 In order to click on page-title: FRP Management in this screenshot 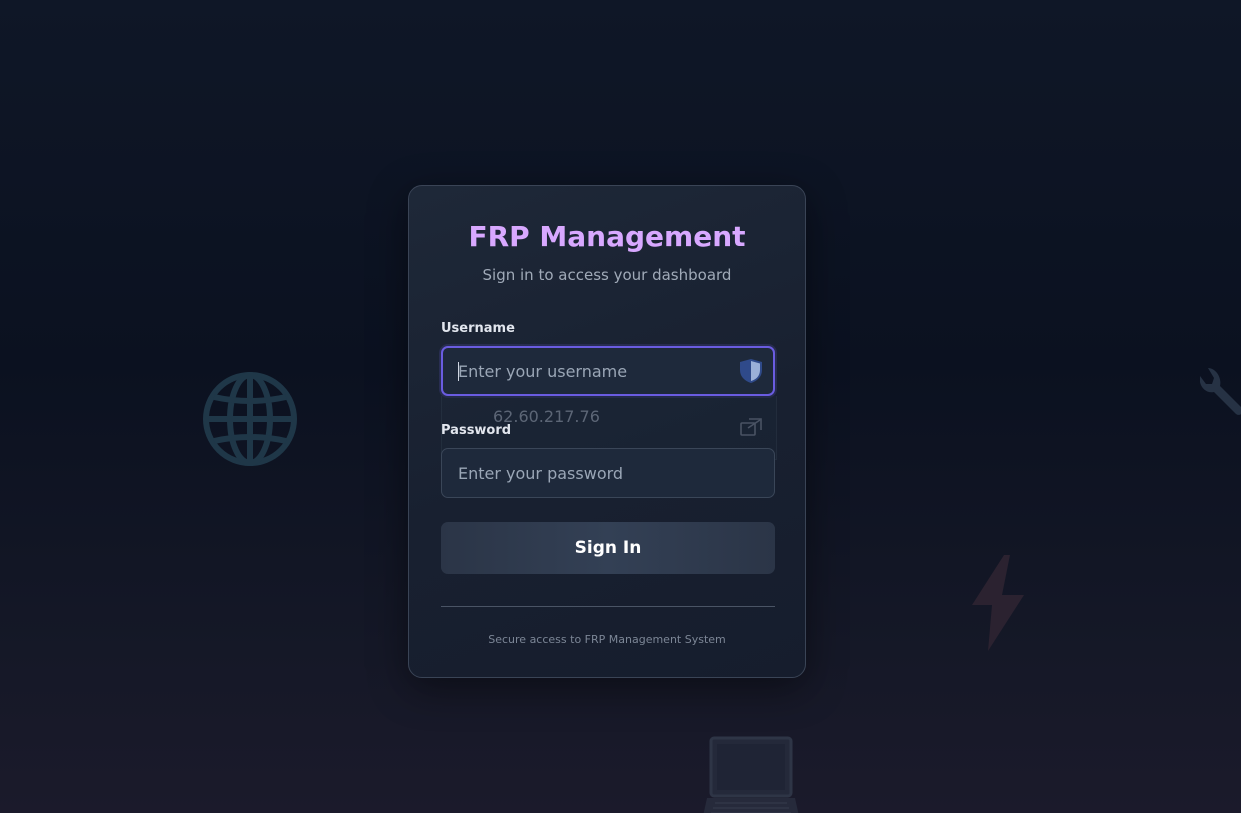, I will do `click(607, 236)`.